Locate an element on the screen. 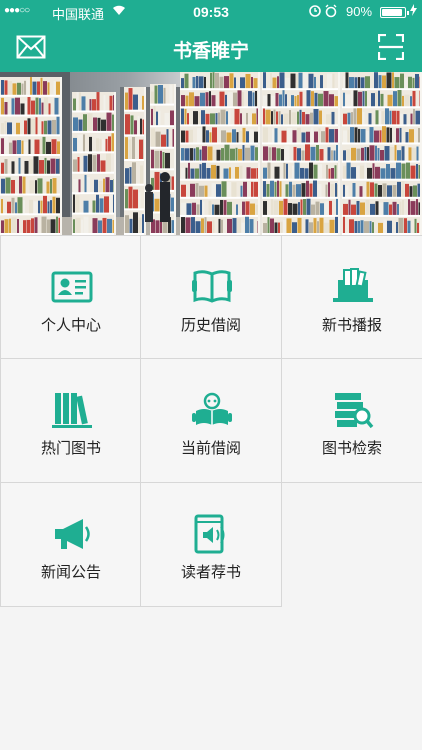 This screenshot has width=422, height=750. menu-item-label: 热门图书 is located at coordinates (70, 448).